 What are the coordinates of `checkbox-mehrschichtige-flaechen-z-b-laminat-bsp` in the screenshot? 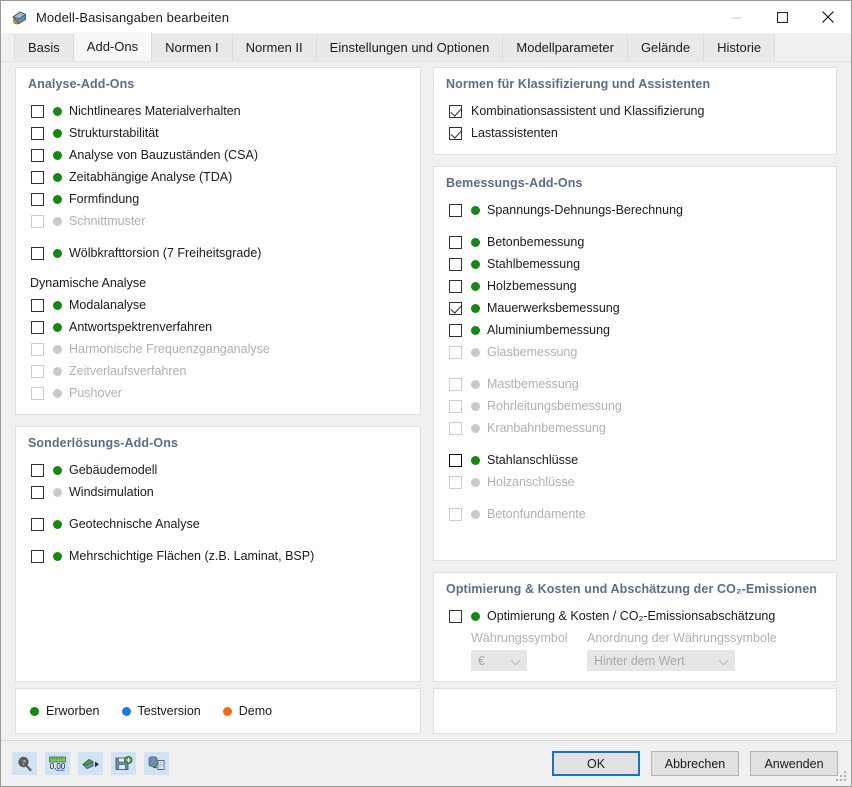 It's located at (37, 556).